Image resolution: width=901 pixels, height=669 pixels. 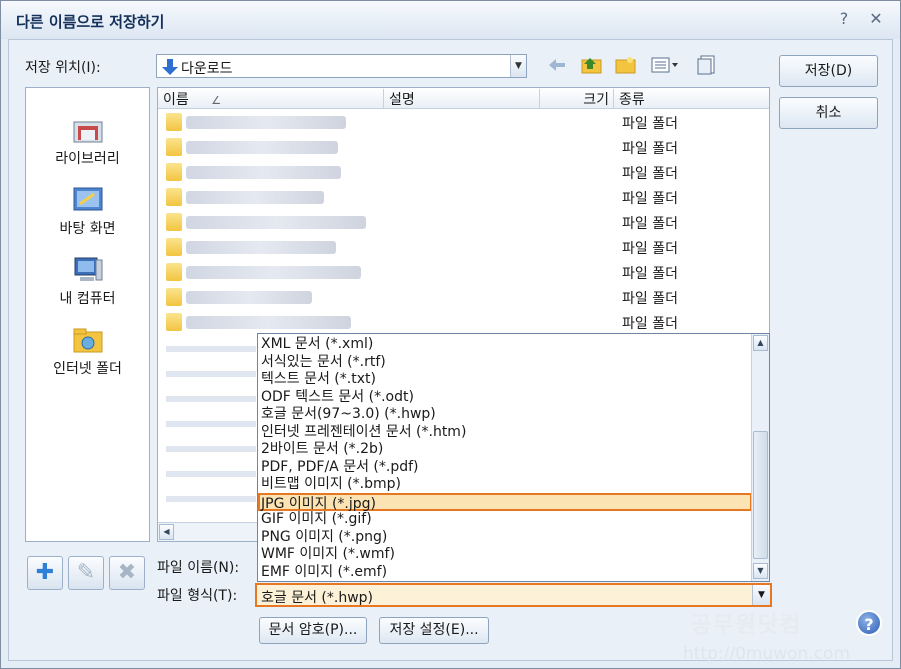 I want to click on desktop-icon, so click(x=87, y=199).